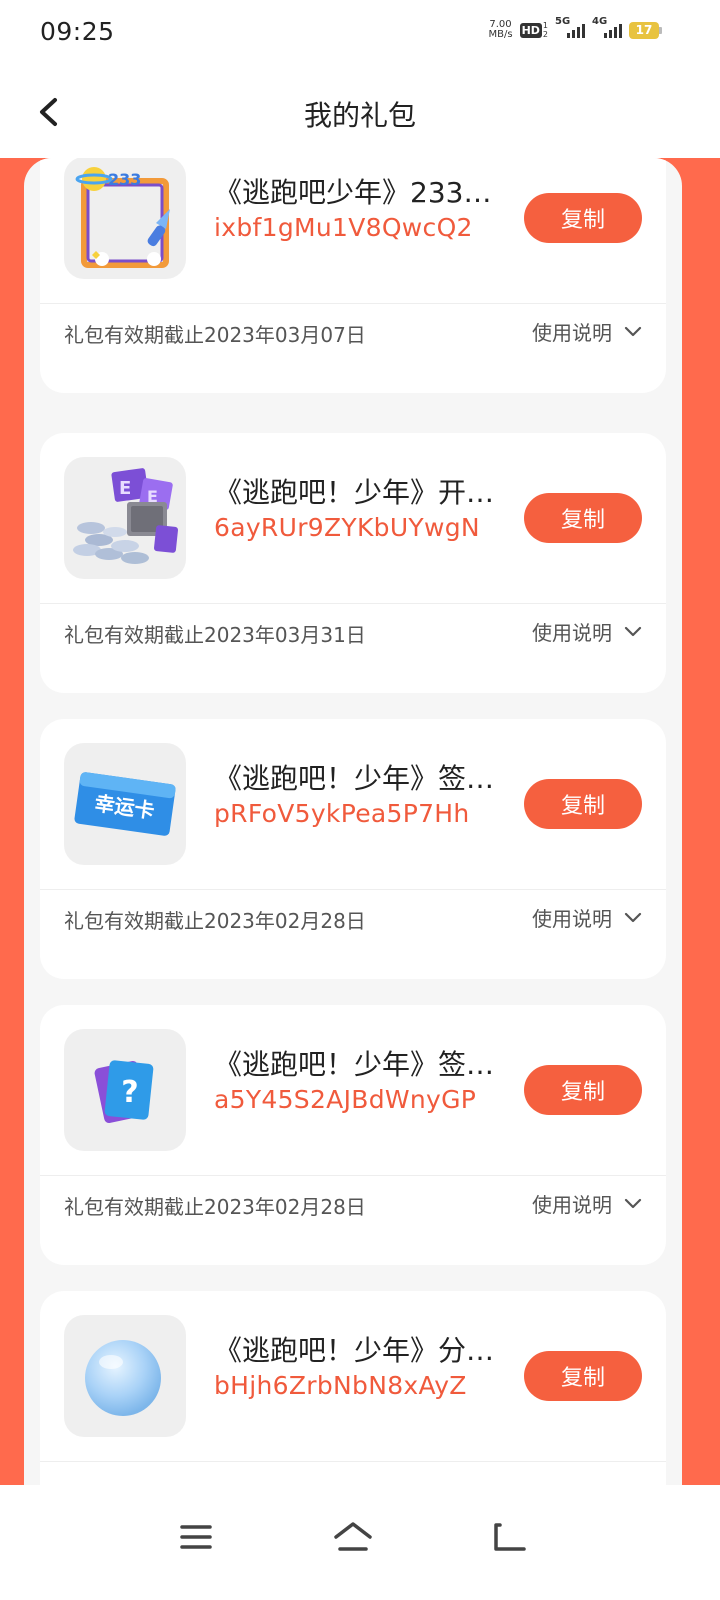  Describe the element at coordinates (77, 31) in the screenshot. I see `status-time: 09:25` at that location.